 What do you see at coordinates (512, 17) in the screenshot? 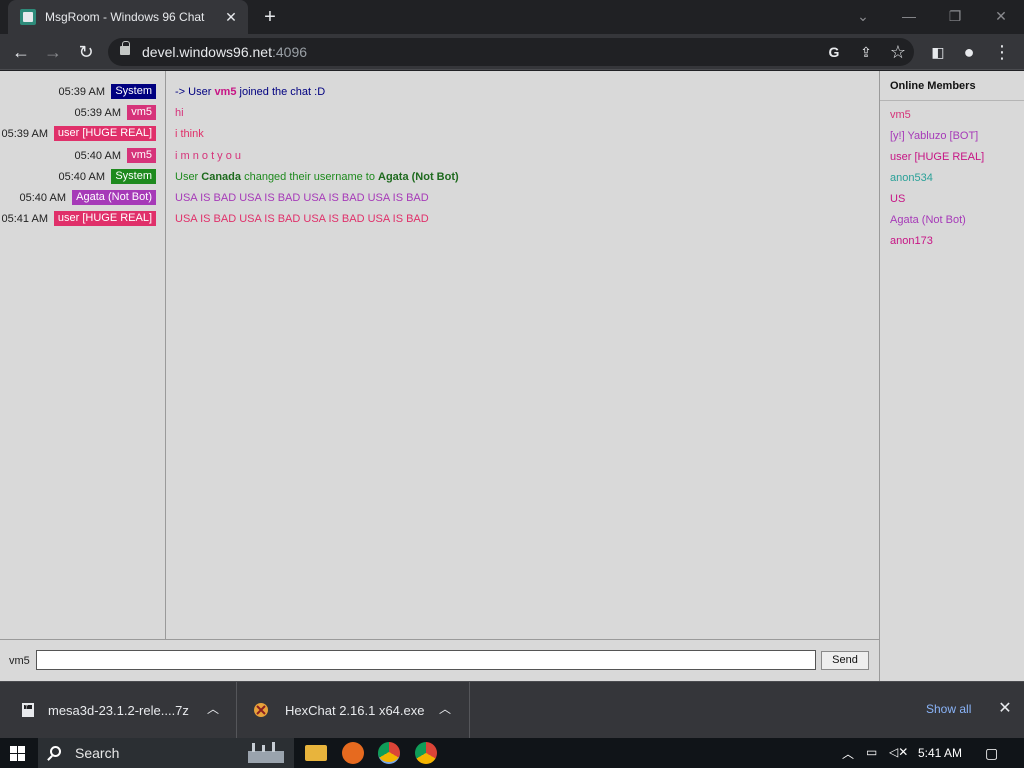
I see `browser-tabstrip: MsgRoom - Windows 96 Chat ✕ + ⌄ — ❐ ✕` at bounding box center [512, 17].